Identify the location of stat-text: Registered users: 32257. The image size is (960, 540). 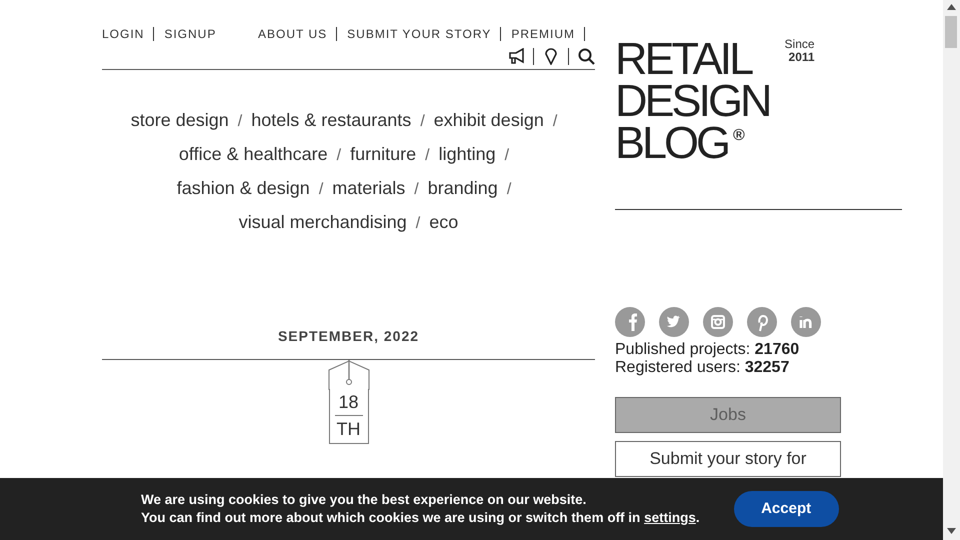
(702, 368).